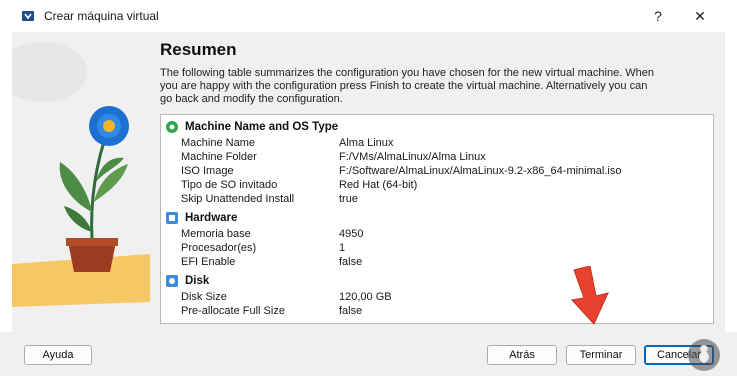 This screenshot has height=376, width=737. I want to click on row-key: ISO Image, so click(207, 171).